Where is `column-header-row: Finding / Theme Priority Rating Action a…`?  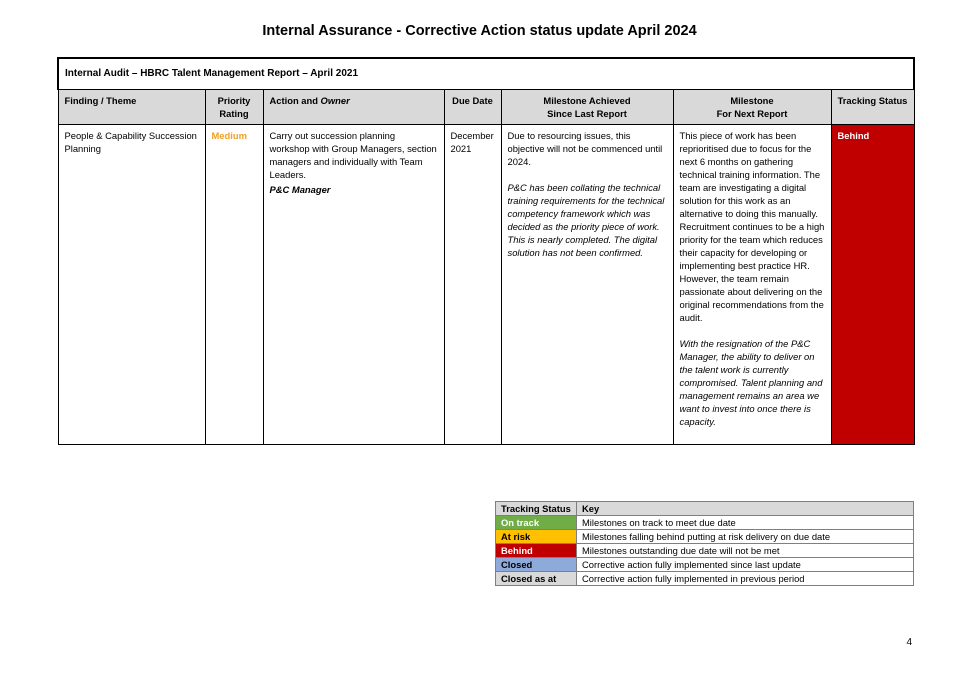
column-header-row: Finding / Theme Priority Rating Action a… is located at coordinates (486, 106).